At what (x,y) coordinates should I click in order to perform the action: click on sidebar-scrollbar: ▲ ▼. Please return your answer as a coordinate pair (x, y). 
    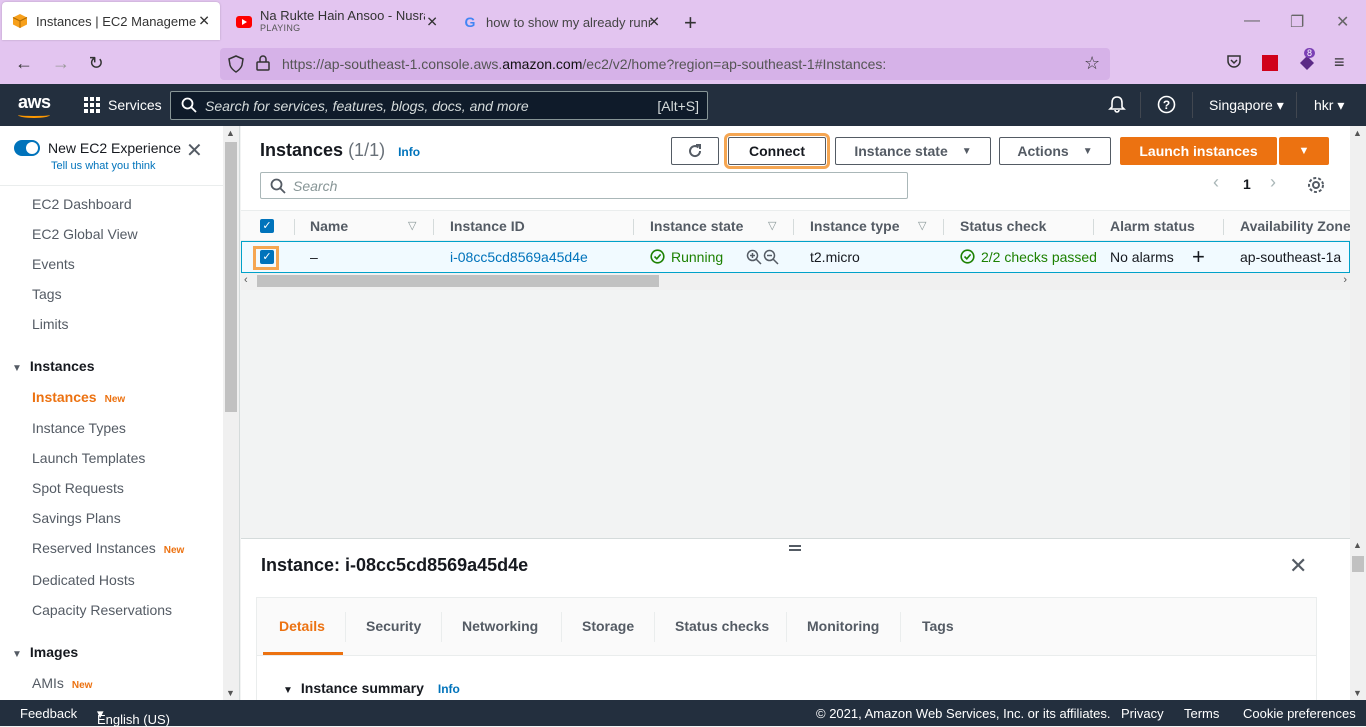
    Looking at the image, I should click on (231, 413).